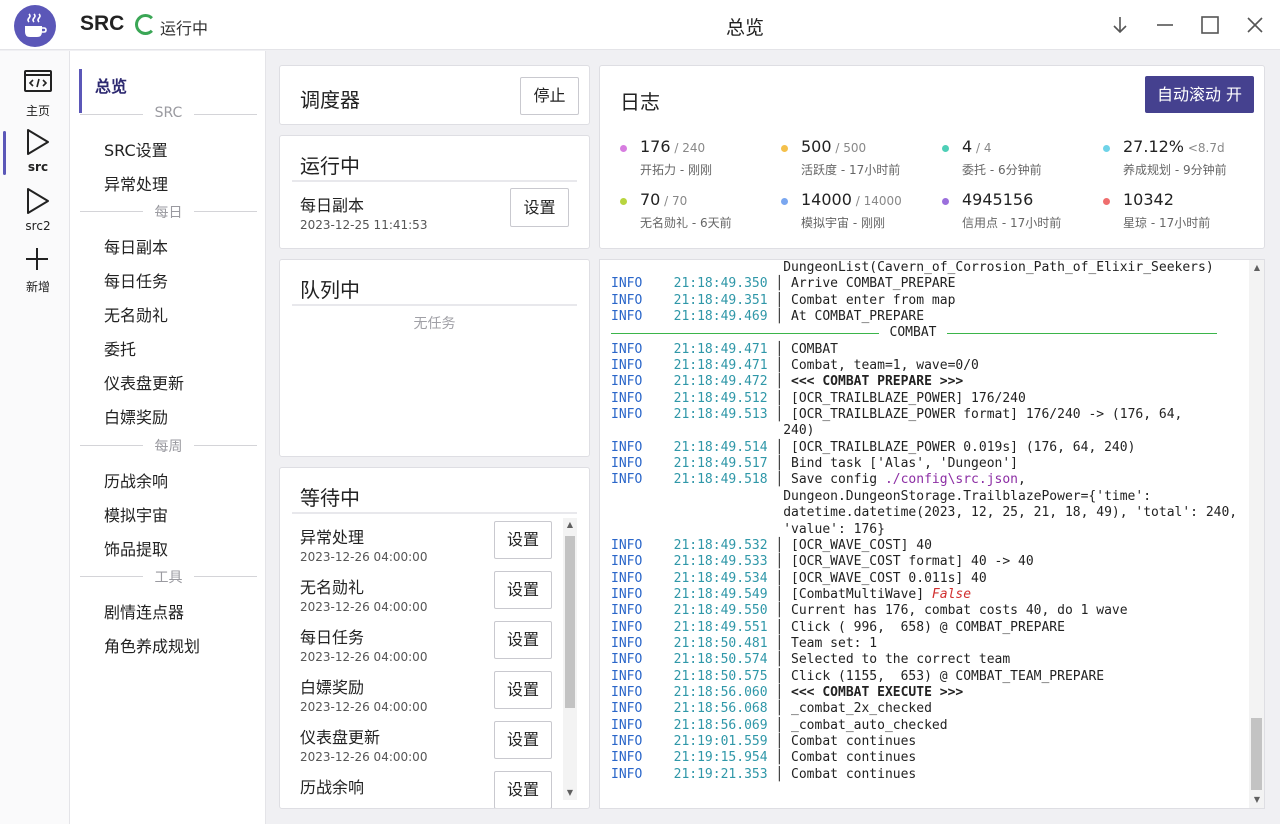 Image resolution: width=1280 pixels, height=824 pixels. Describe the element at coordinates (640, 102) in the screenshot. I see `log-title: 日志` at that location.